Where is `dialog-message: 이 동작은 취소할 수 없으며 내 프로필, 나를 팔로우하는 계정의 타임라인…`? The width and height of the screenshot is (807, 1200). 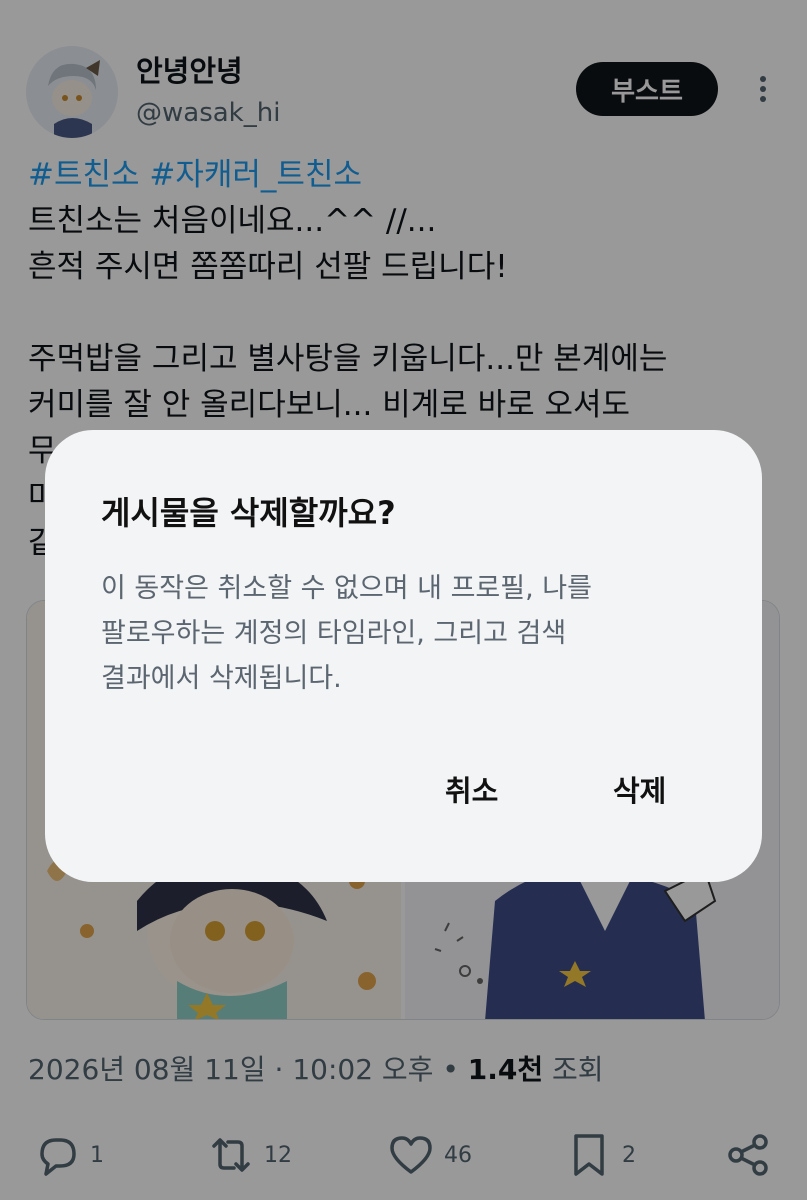 dialog-message: 이 동작은 취소할 수 없으며 내 프로필, 나를 팔로우하는 계정의 타임라인… is located at coordinates (411, 633).